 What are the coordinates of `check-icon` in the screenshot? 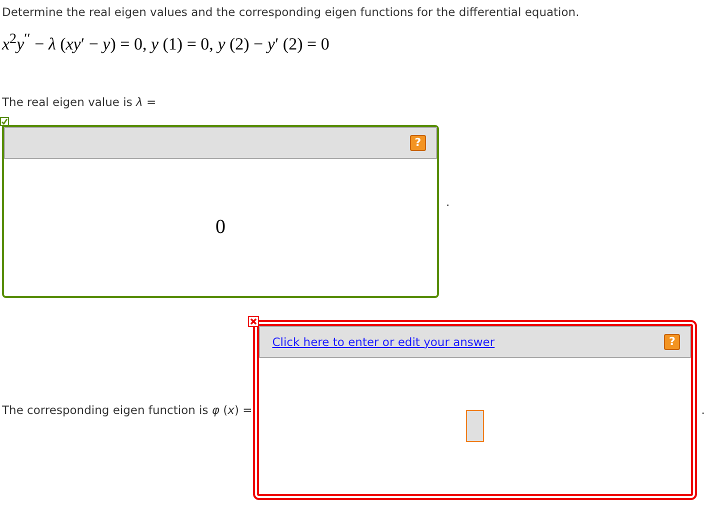 It's located at (4, 121).